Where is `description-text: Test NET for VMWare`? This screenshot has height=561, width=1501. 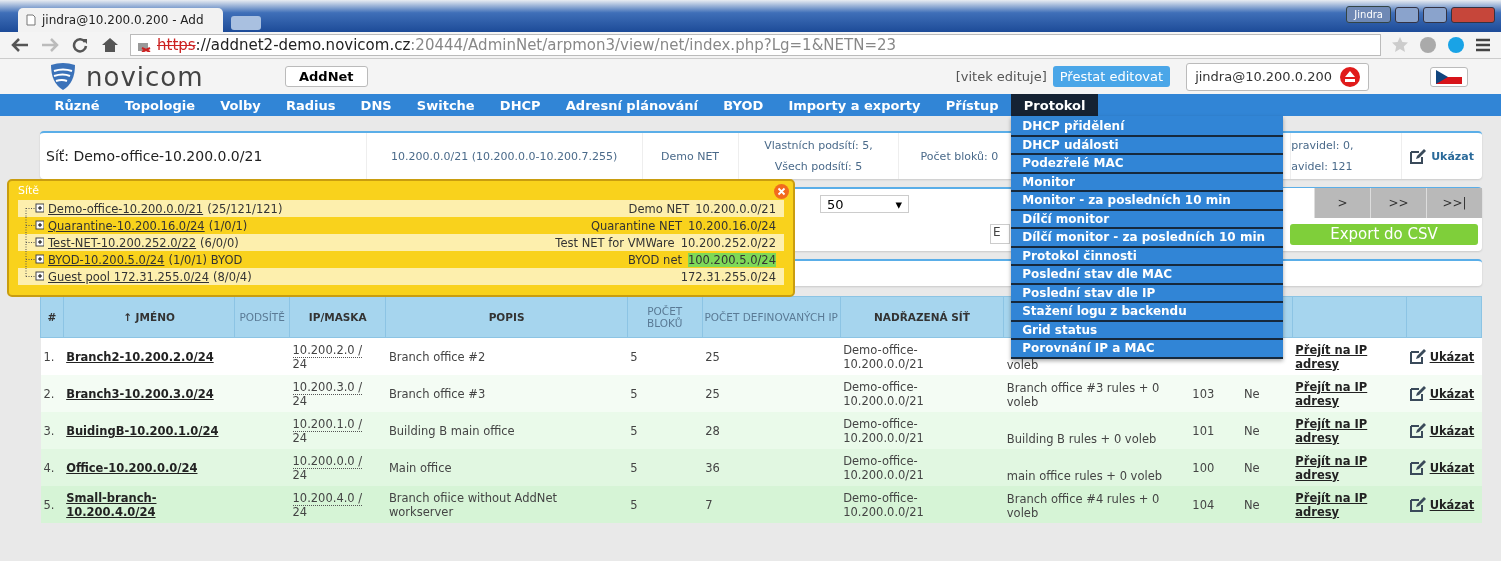
description-text: Test NET for VMWare is located at coordinates (615, 242).